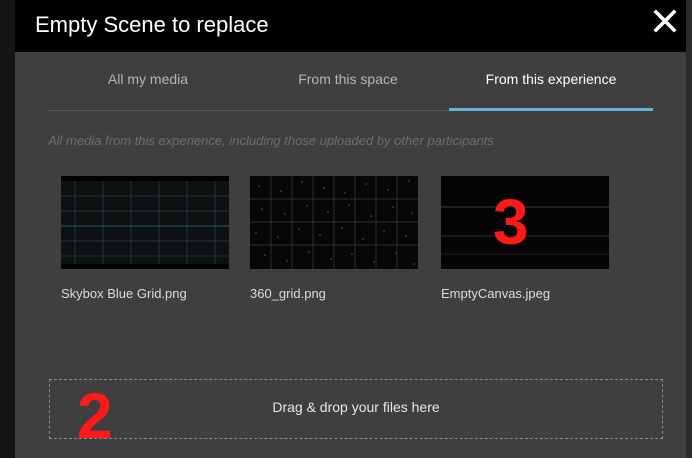 The height and width of the screenshot is (458, 692). I want to click on close-icon, so click(665, 21).